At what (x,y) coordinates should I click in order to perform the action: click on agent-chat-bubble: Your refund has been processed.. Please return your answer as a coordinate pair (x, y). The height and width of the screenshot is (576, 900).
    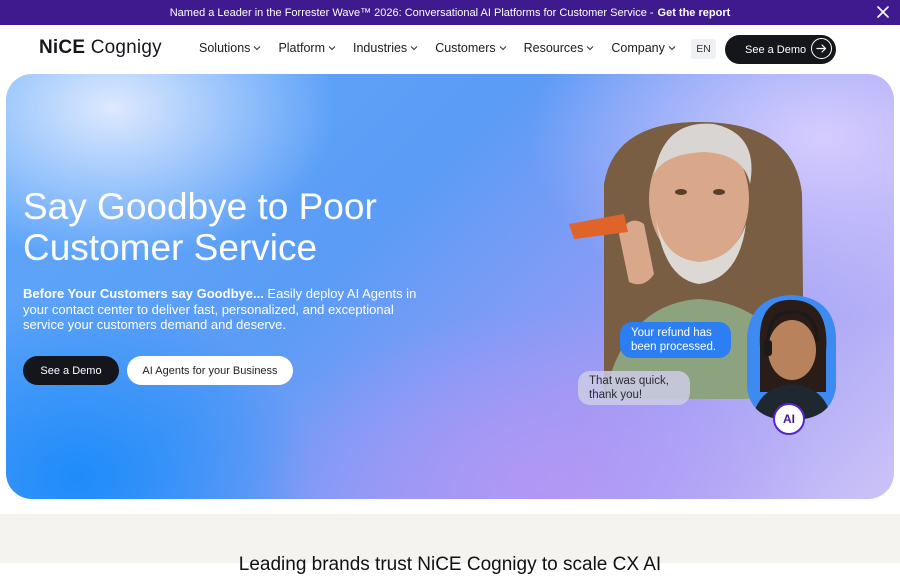
    Looking at the image, I should click on (675, 340).